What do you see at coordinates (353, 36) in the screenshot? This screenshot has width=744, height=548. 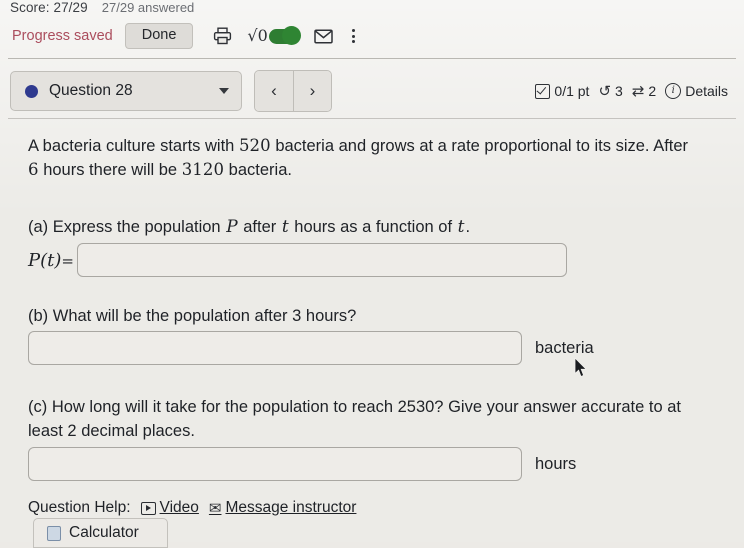 I see `kebab-menu-icon` at bounding box center [353, 36].